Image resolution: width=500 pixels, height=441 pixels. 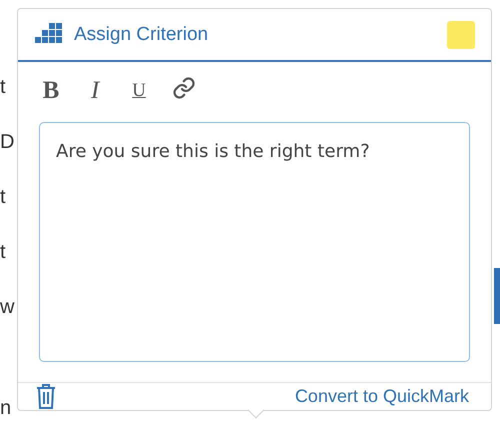 I want to click on text-fragment: w, so click(x=7, y=307).